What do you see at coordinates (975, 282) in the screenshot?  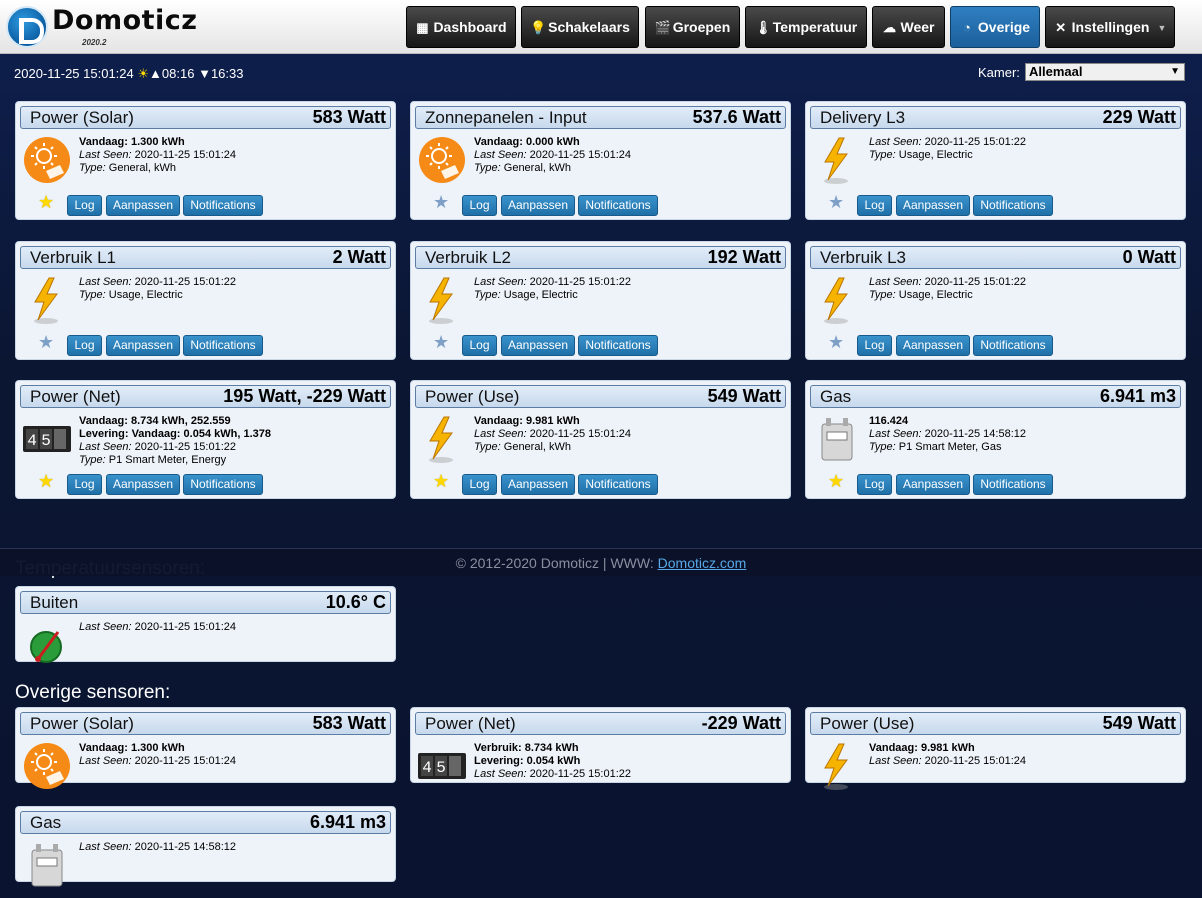 I see `detail-value: 2020-11-25 15:01:22` at bounding box center [975, 282].